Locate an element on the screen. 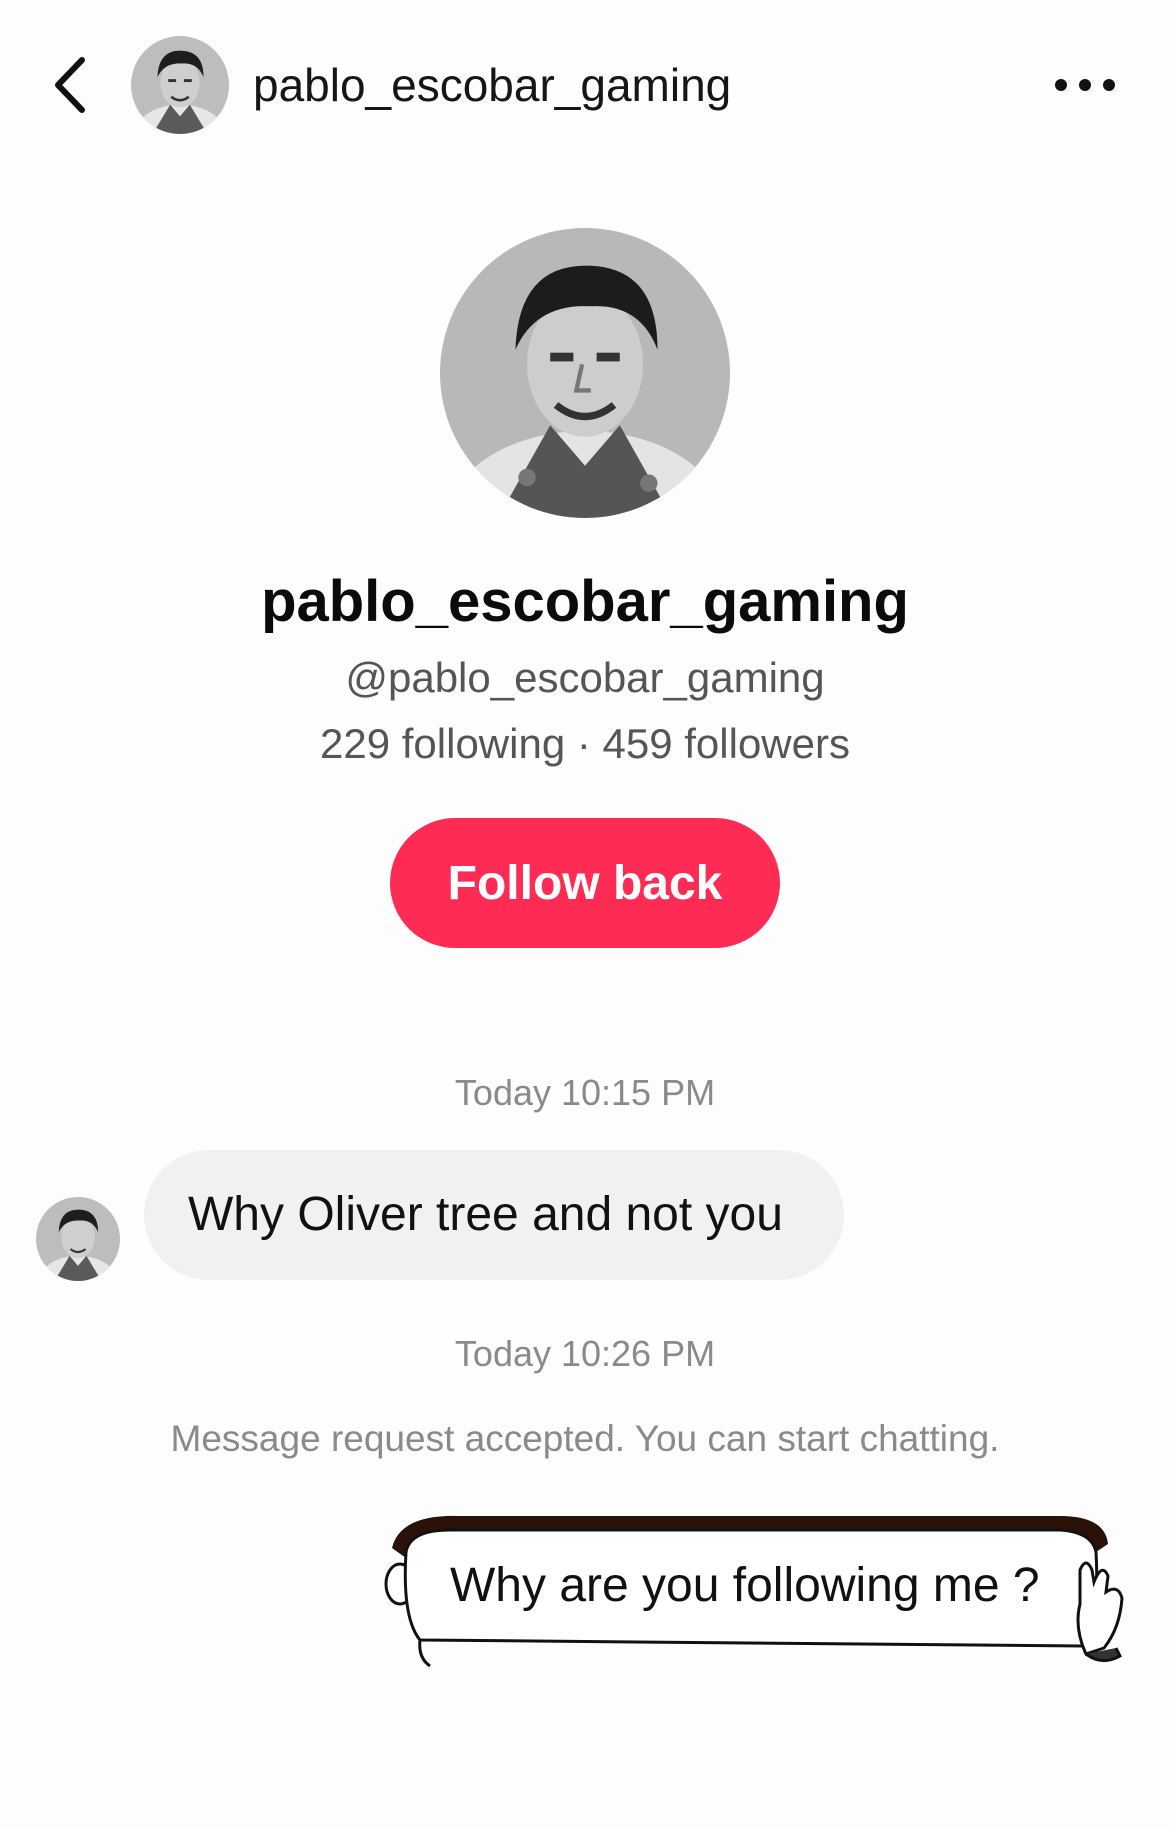 Image resolution: width=1170 pixels, height=1828 pixels. chat-header: pablo_escobar_gaming is located at coordinates (585, 85).